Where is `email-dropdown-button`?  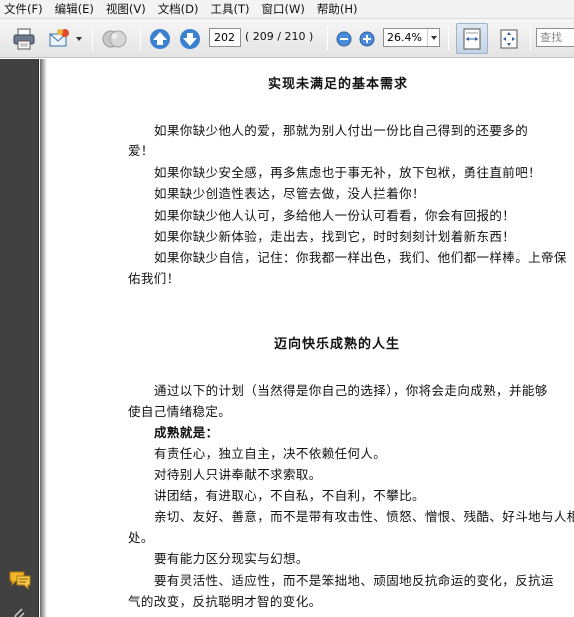
email-dropdown-button is located at coordinates (79, 38).